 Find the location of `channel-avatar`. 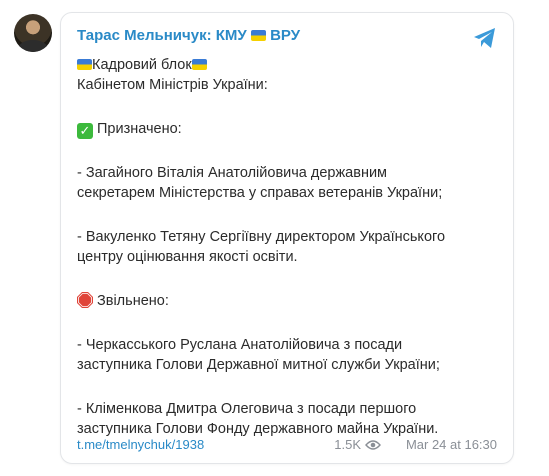

channel-avatar is located at coordinates (33, 33).